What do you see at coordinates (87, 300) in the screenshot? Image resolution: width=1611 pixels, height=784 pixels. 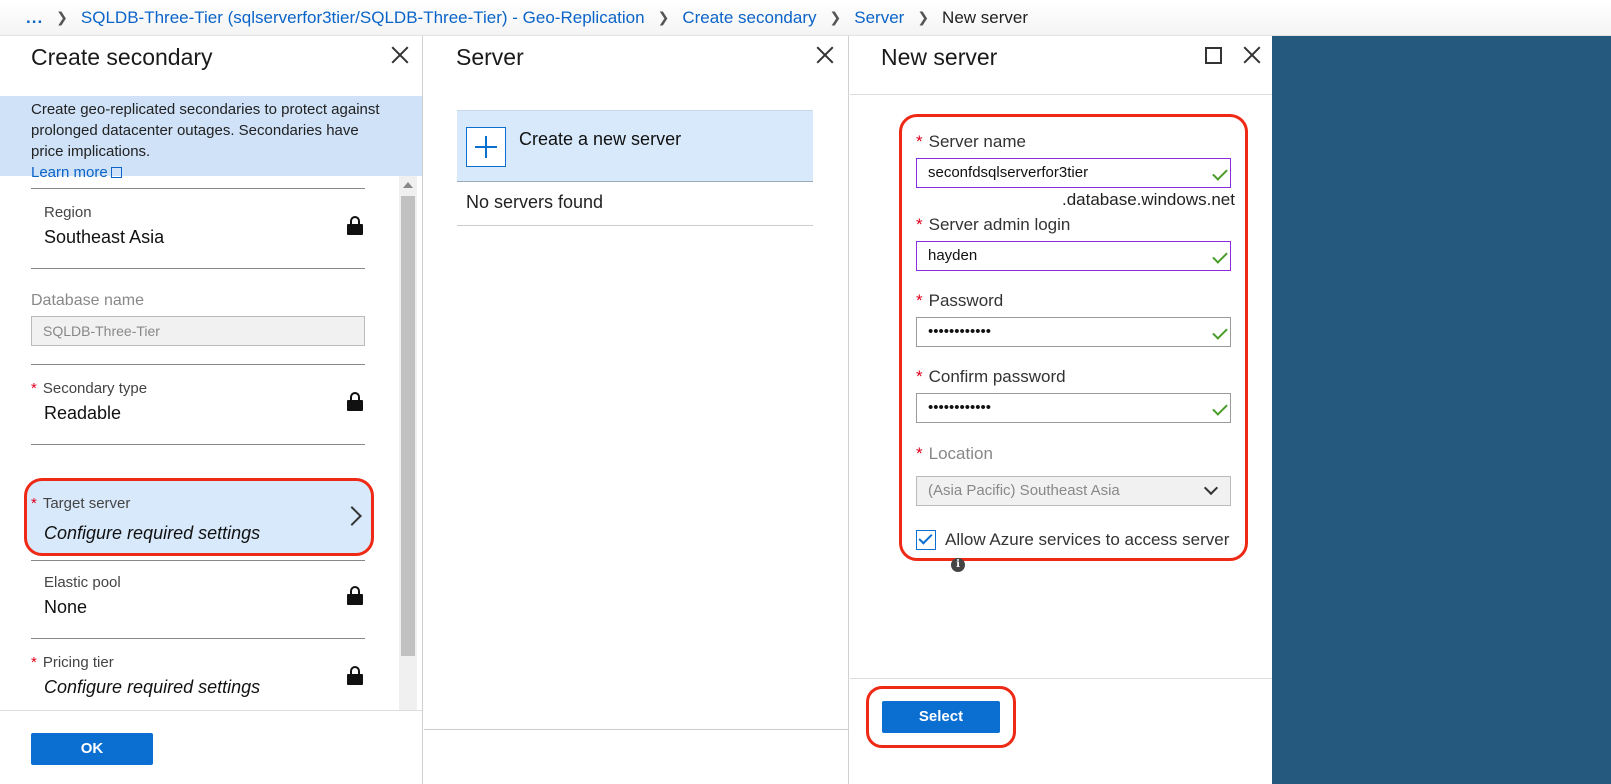 I see `database-name-label: Database name` at bounding box center [87, 300].